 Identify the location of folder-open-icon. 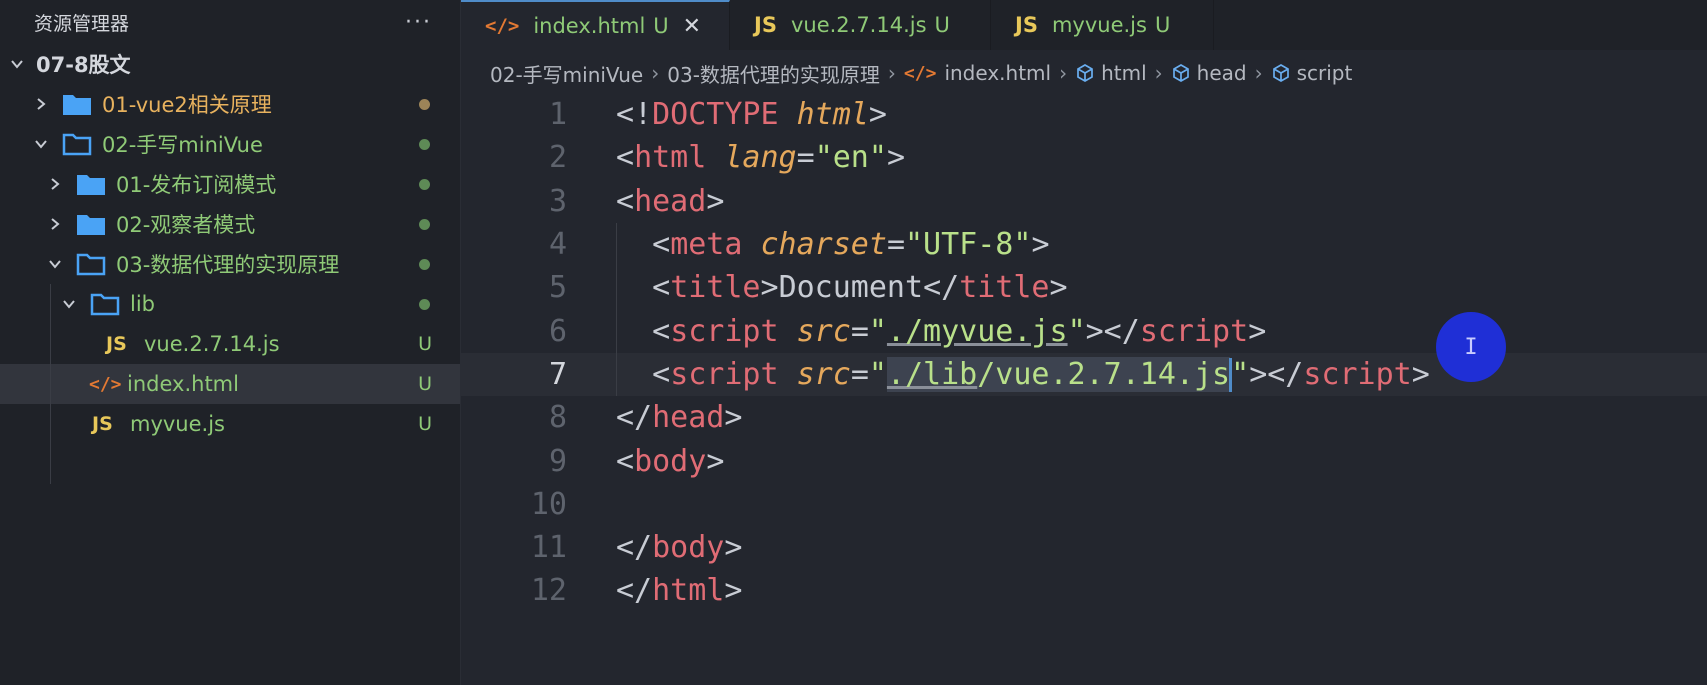
(105, 304).